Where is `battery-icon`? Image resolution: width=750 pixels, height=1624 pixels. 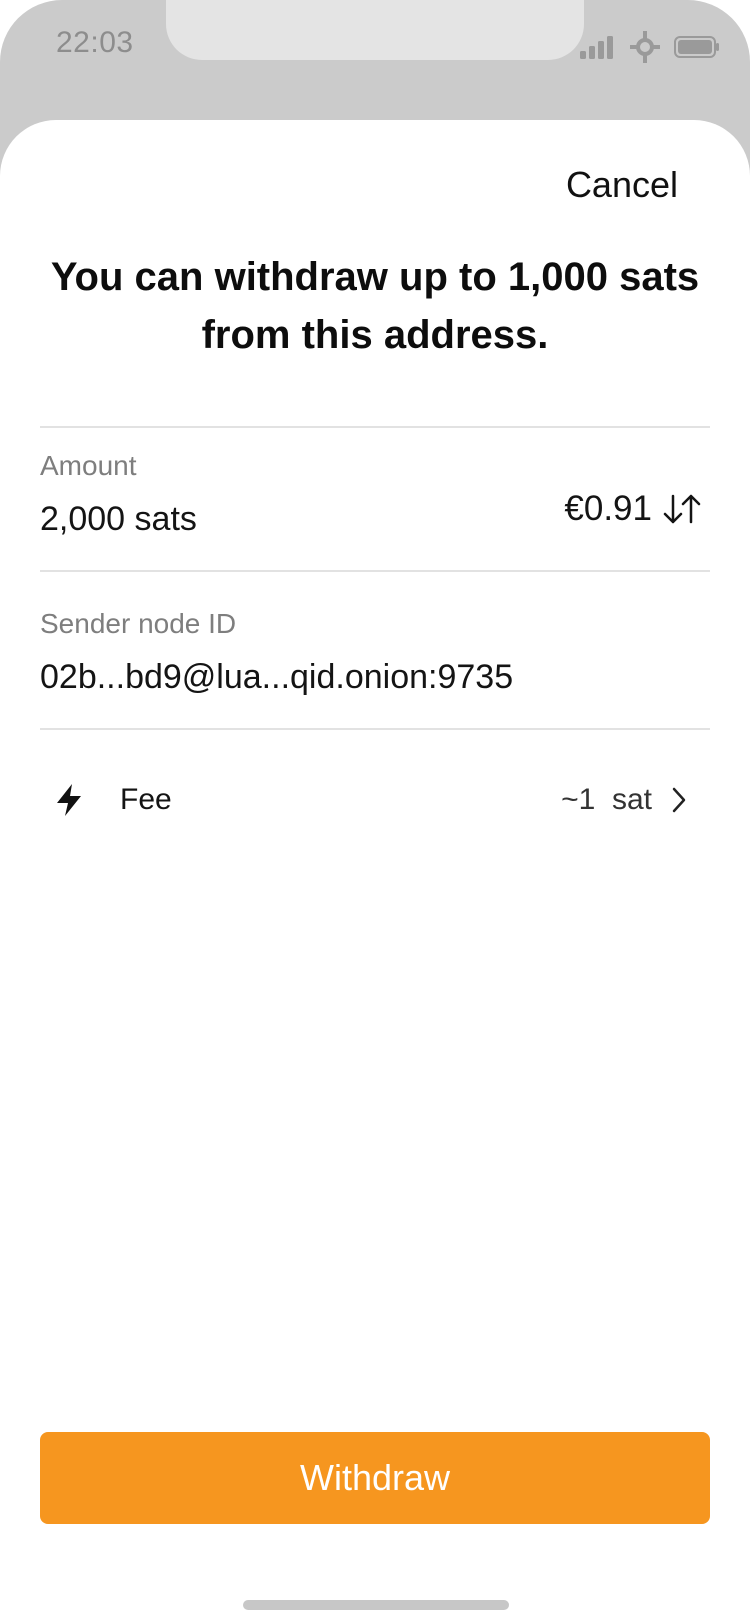 battery-icon is located at coordinates (696, 47).